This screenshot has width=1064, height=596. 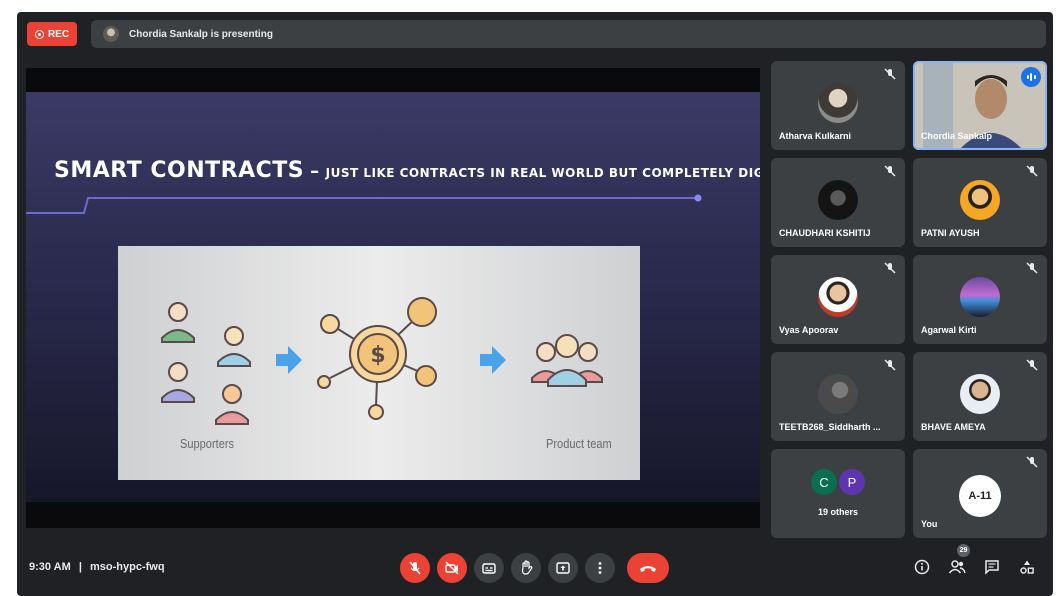 I want to click on avatar: P, so click(x=852, y=482).